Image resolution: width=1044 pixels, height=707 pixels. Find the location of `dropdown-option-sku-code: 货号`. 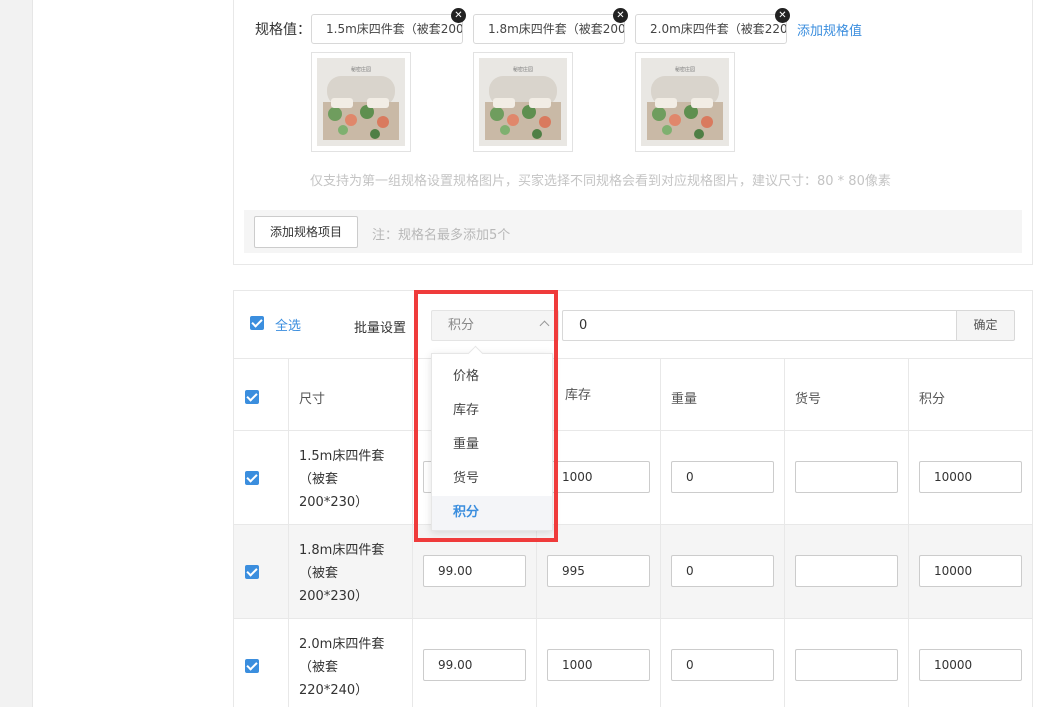

dropdown-option-sku-code: 货号 is located at coordinates (492, 479).